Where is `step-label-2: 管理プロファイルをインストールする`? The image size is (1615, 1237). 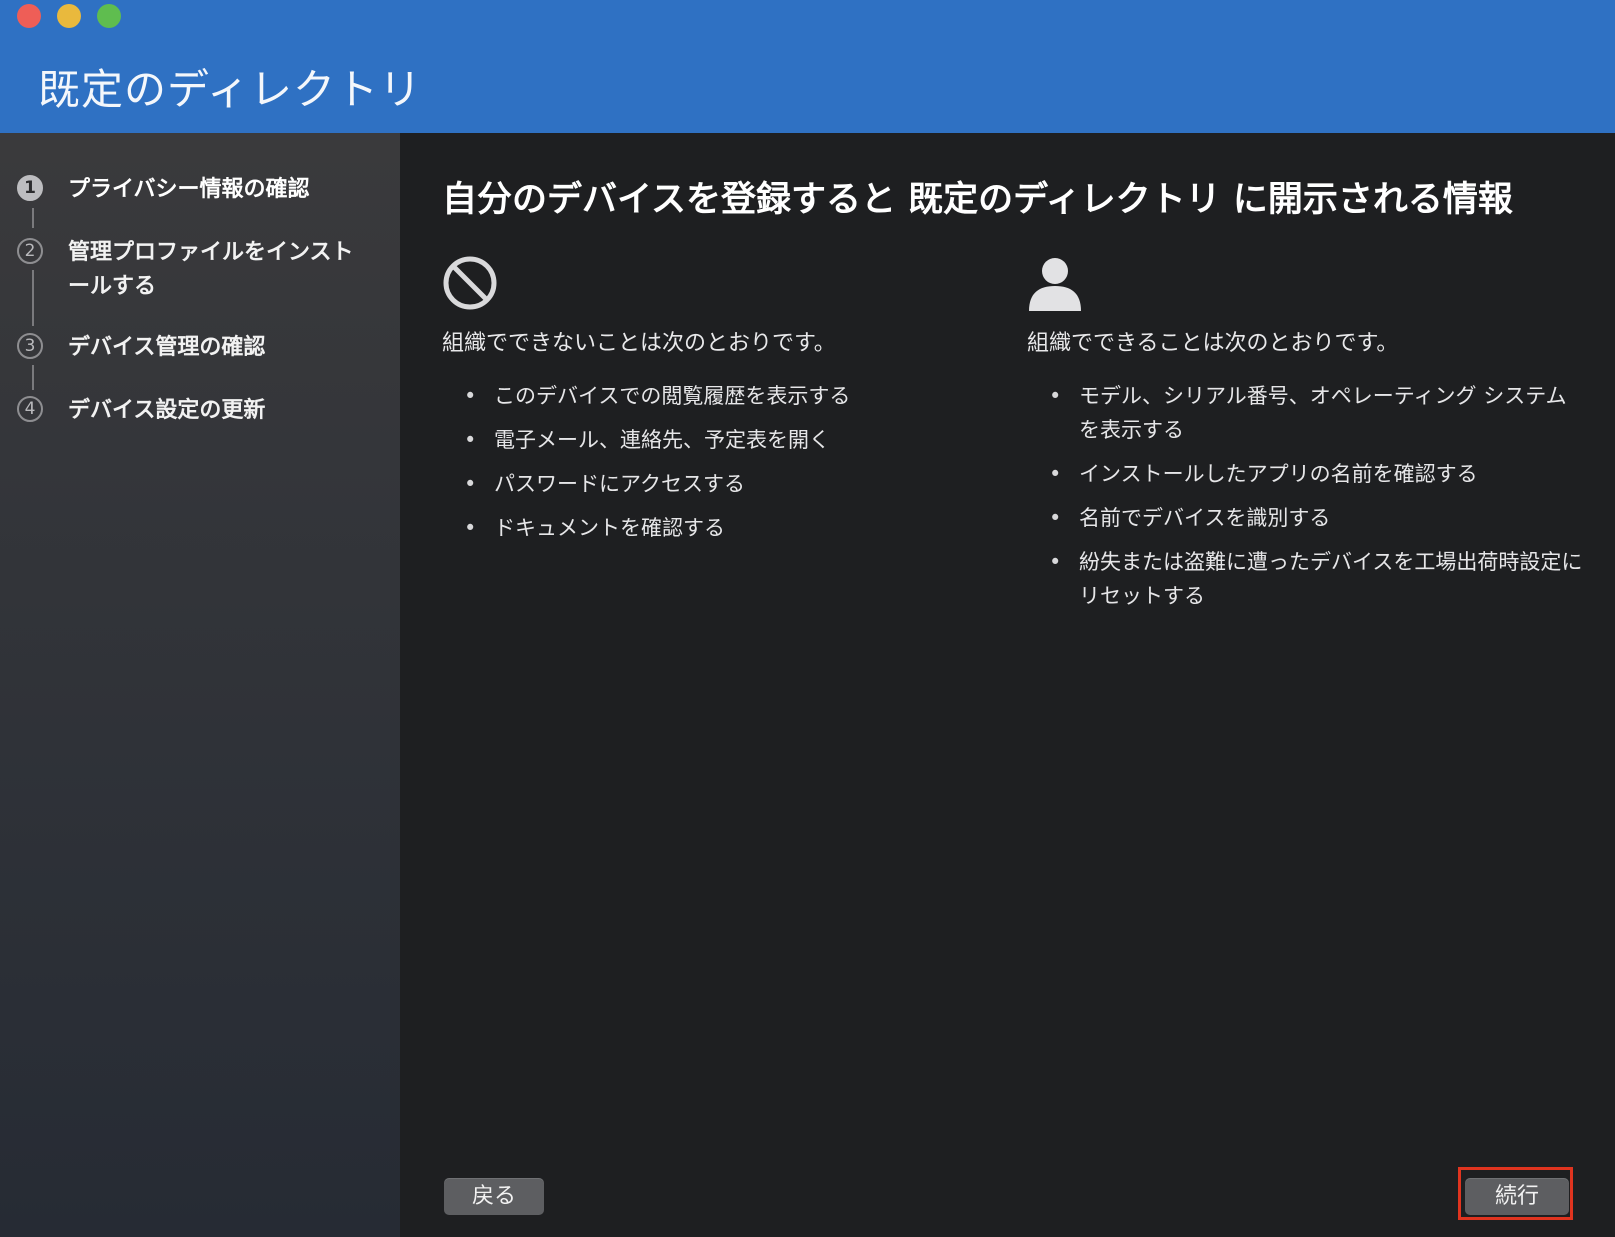
step-label-2: 管理プロファイルをインストールする is located at coordinates (211, 269).